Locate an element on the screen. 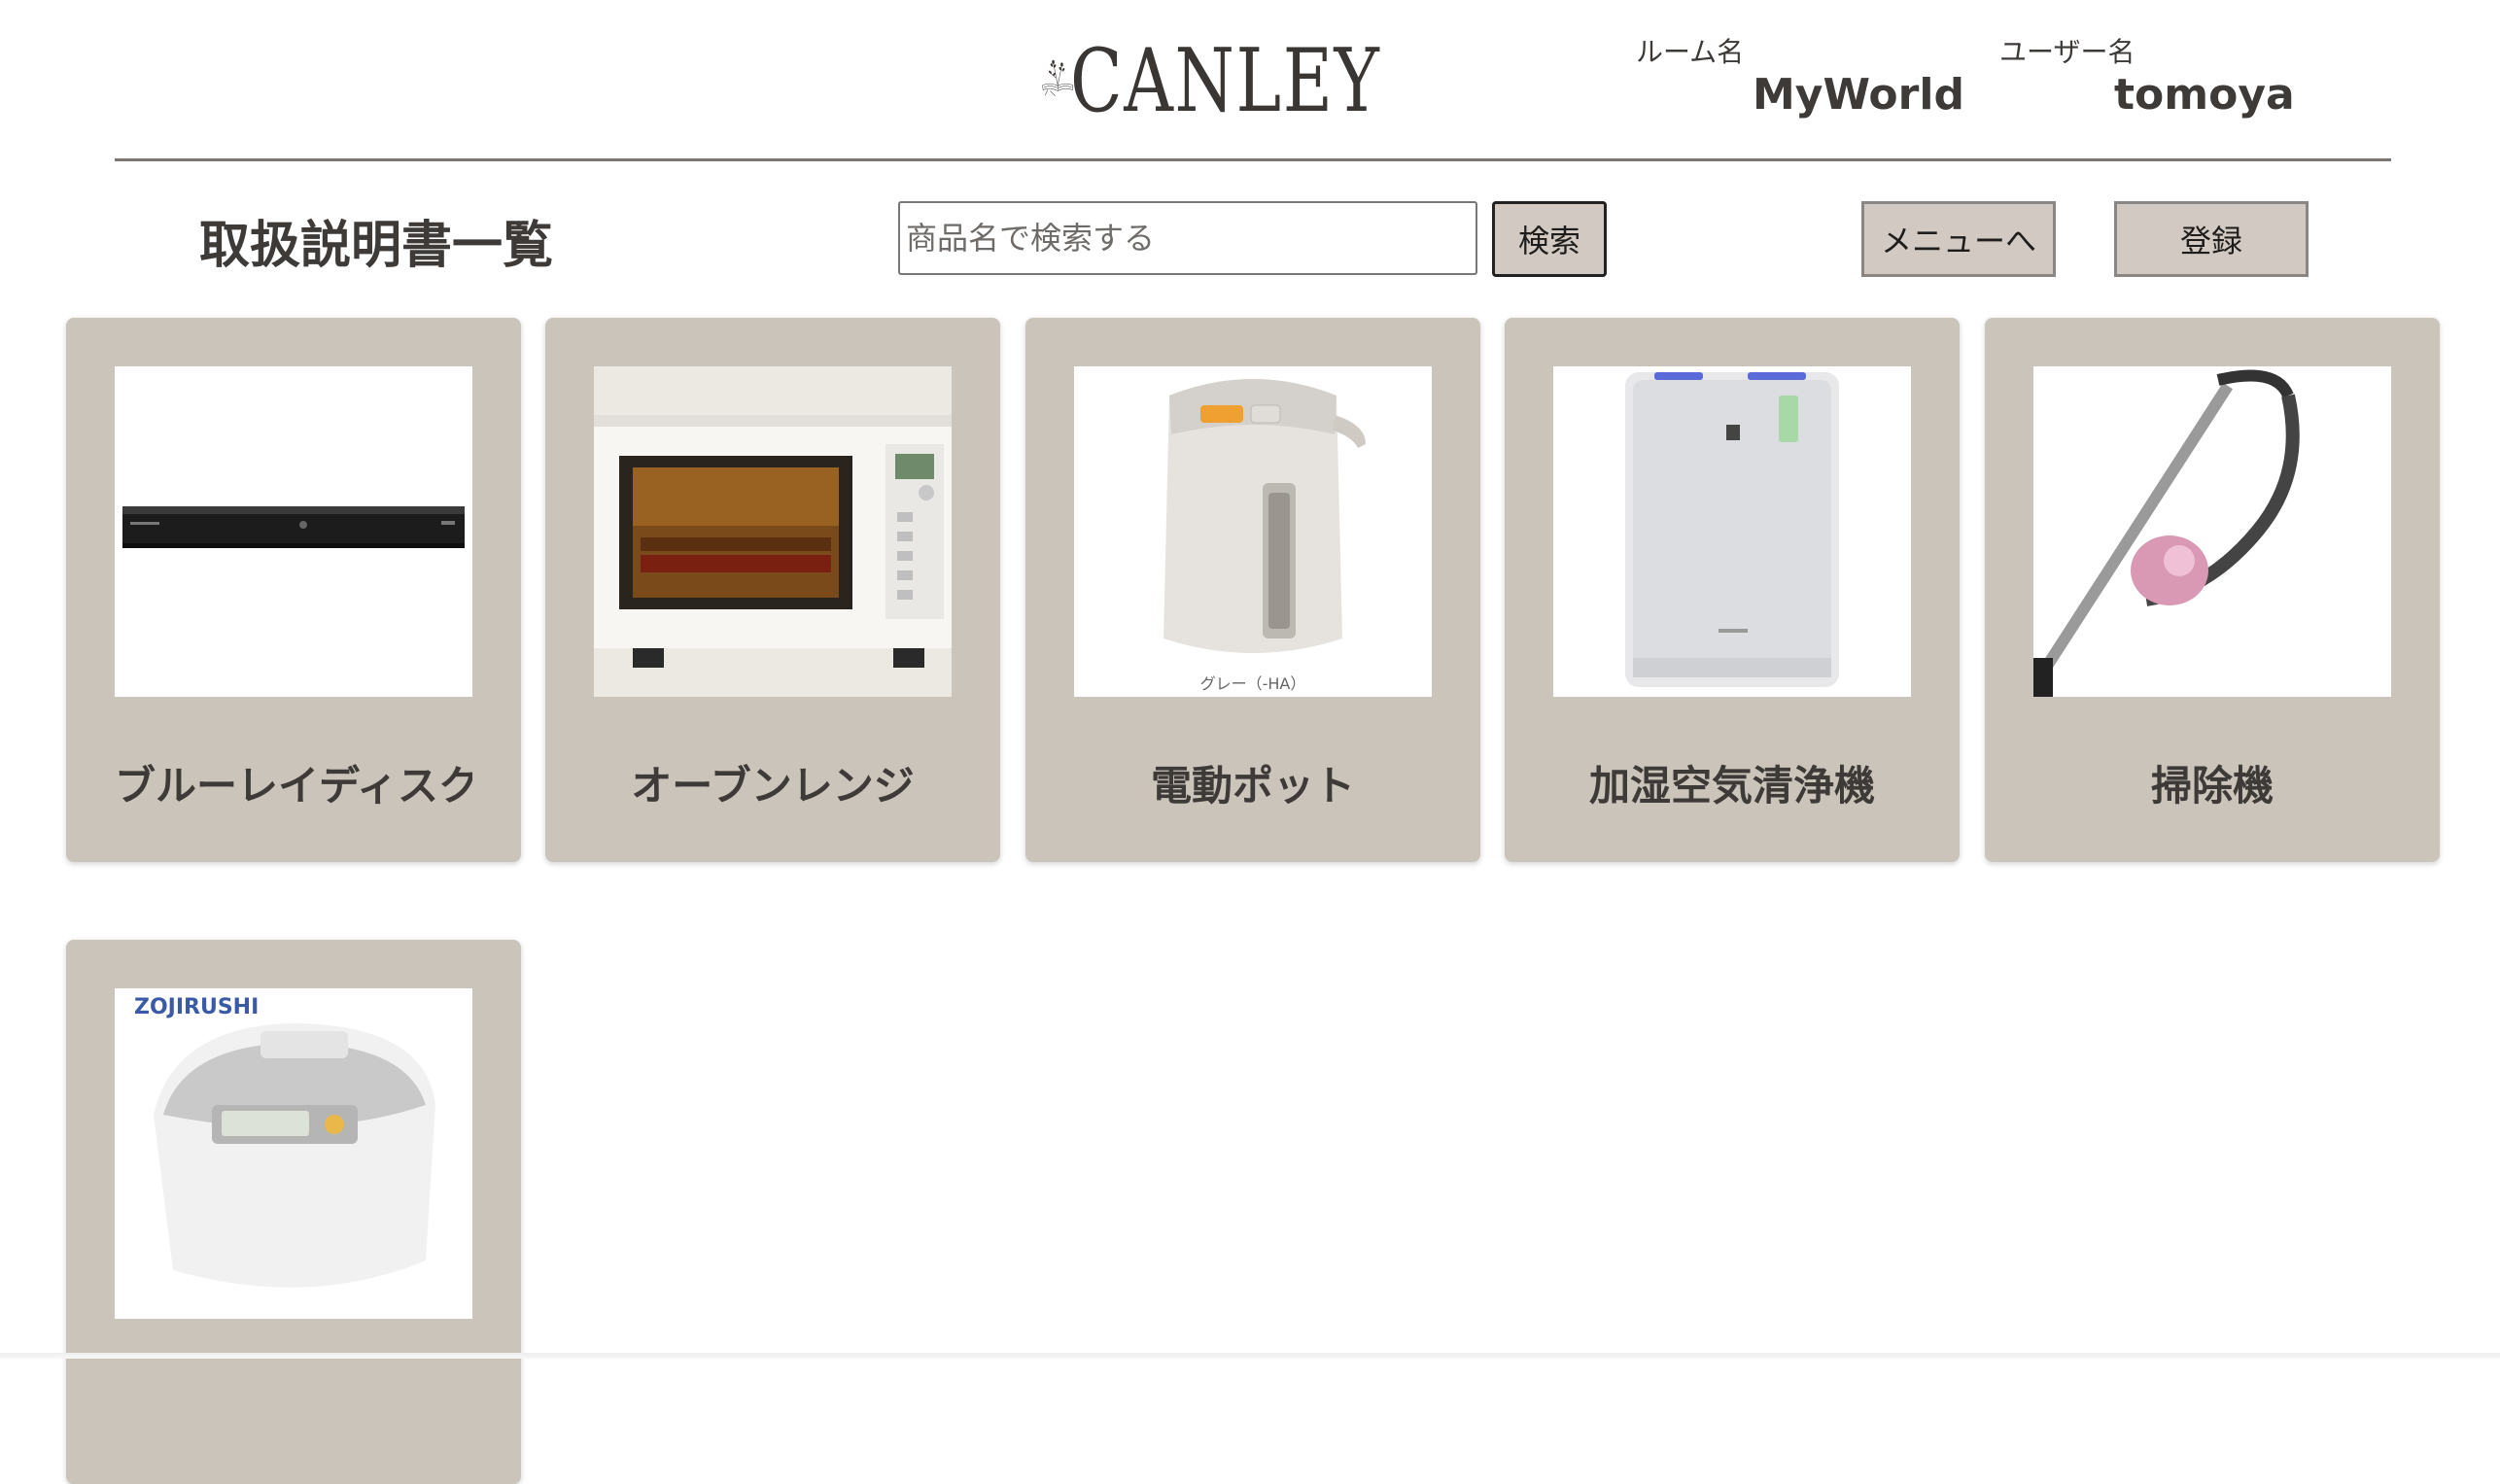 This screenshot has width=2500, height=1484. electric-pot-image: グレー（-HA） is located at coordinates (1253, 531).